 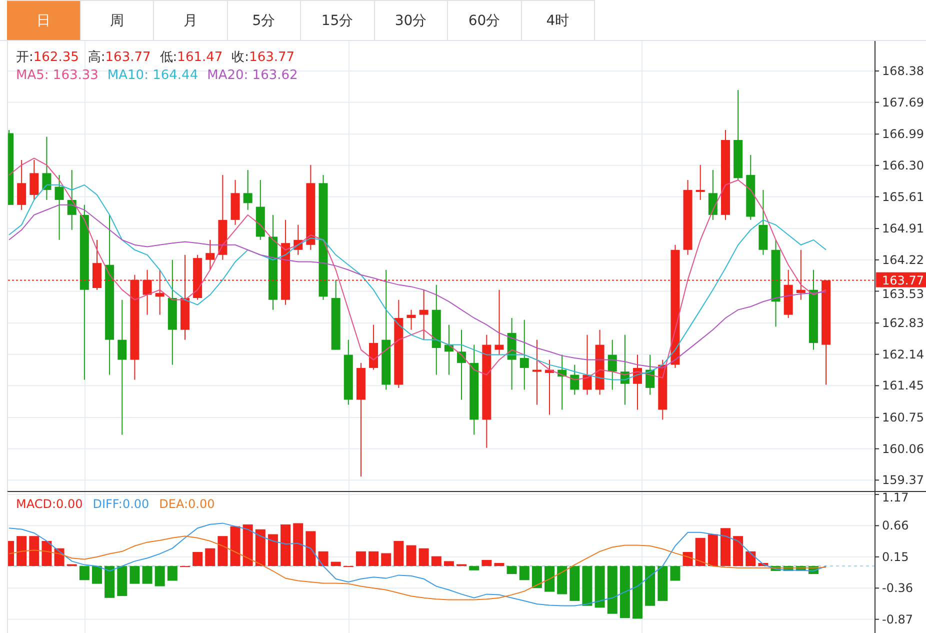 What do you see at coordinates (903, 259) in the screenshot?
I see `price-axis-label: 164.22` at bounding box center [903, 259].